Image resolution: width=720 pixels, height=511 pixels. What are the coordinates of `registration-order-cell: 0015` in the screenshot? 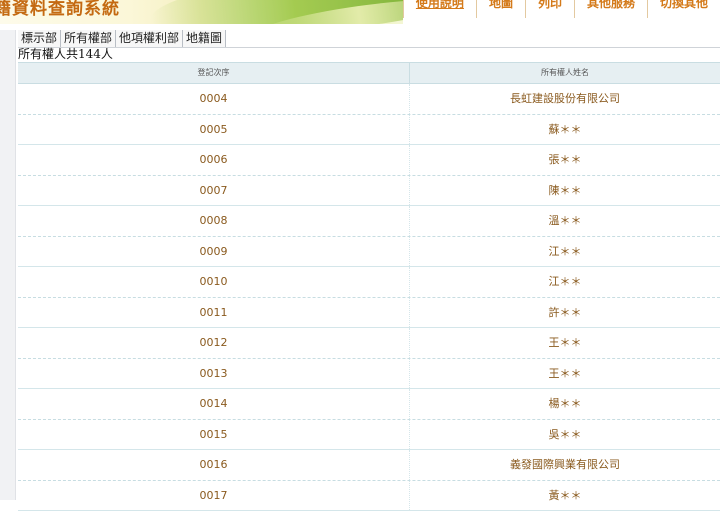 It's located at (214, 435).